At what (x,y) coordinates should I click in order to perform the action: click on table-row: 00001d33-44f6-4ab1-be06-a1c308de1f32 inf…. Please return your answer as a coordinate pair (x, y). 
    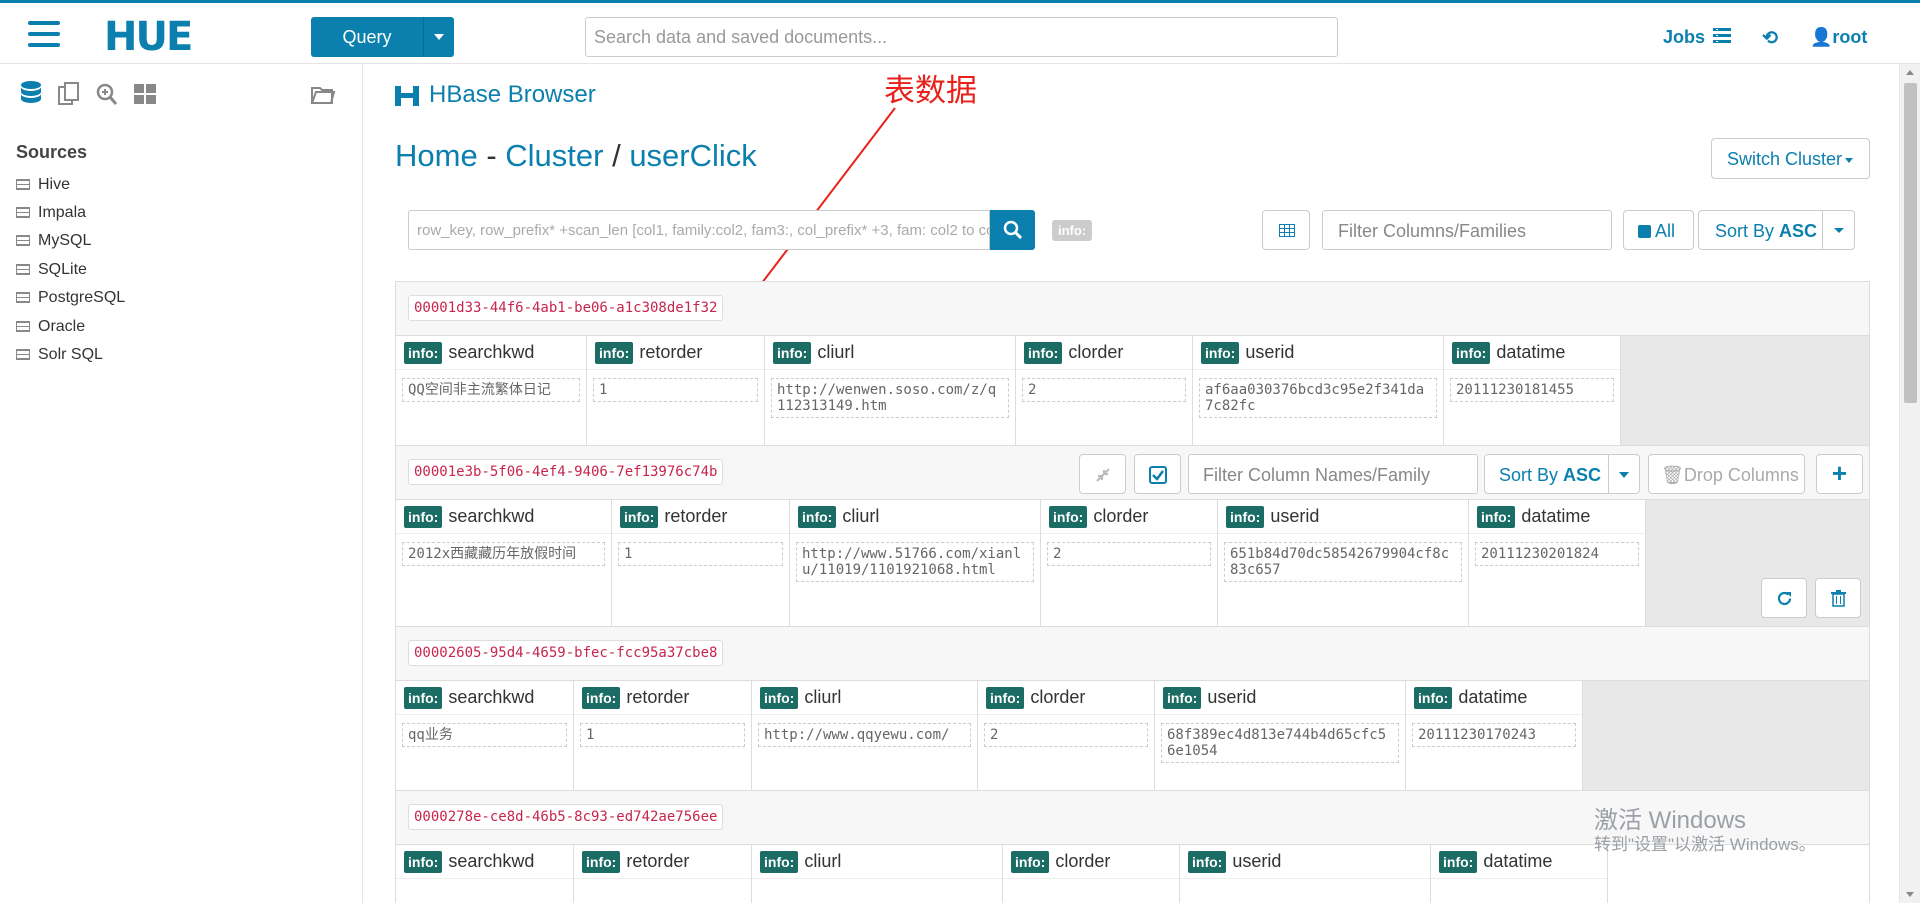
    Looking at the image, I should click on (1132, 363).